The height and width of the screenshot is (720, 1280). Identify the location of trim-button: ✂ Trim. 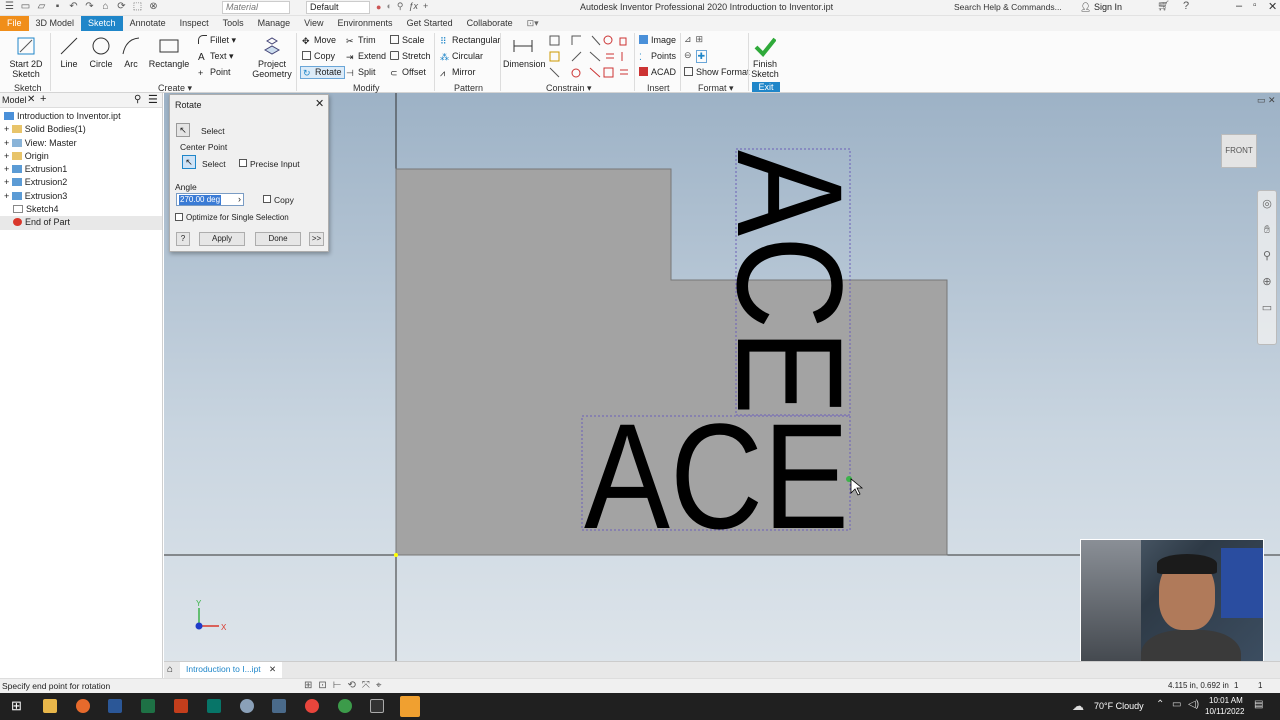
(361, 40).